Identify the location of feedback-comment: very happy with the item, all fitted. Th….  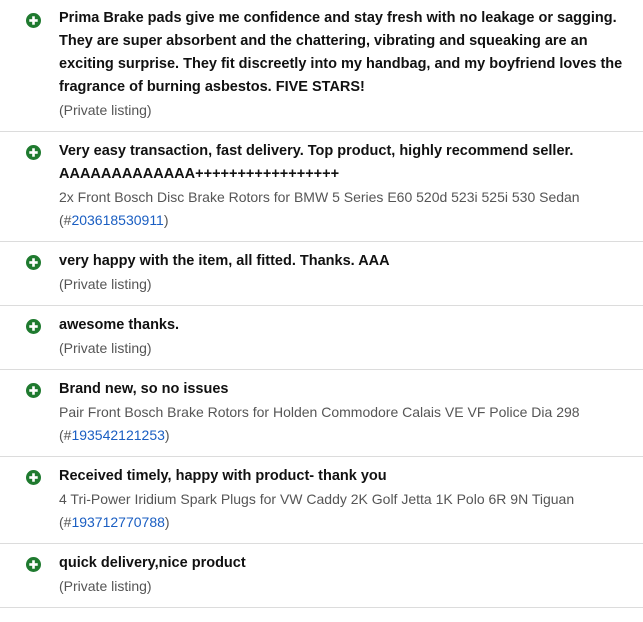
(224, 261).